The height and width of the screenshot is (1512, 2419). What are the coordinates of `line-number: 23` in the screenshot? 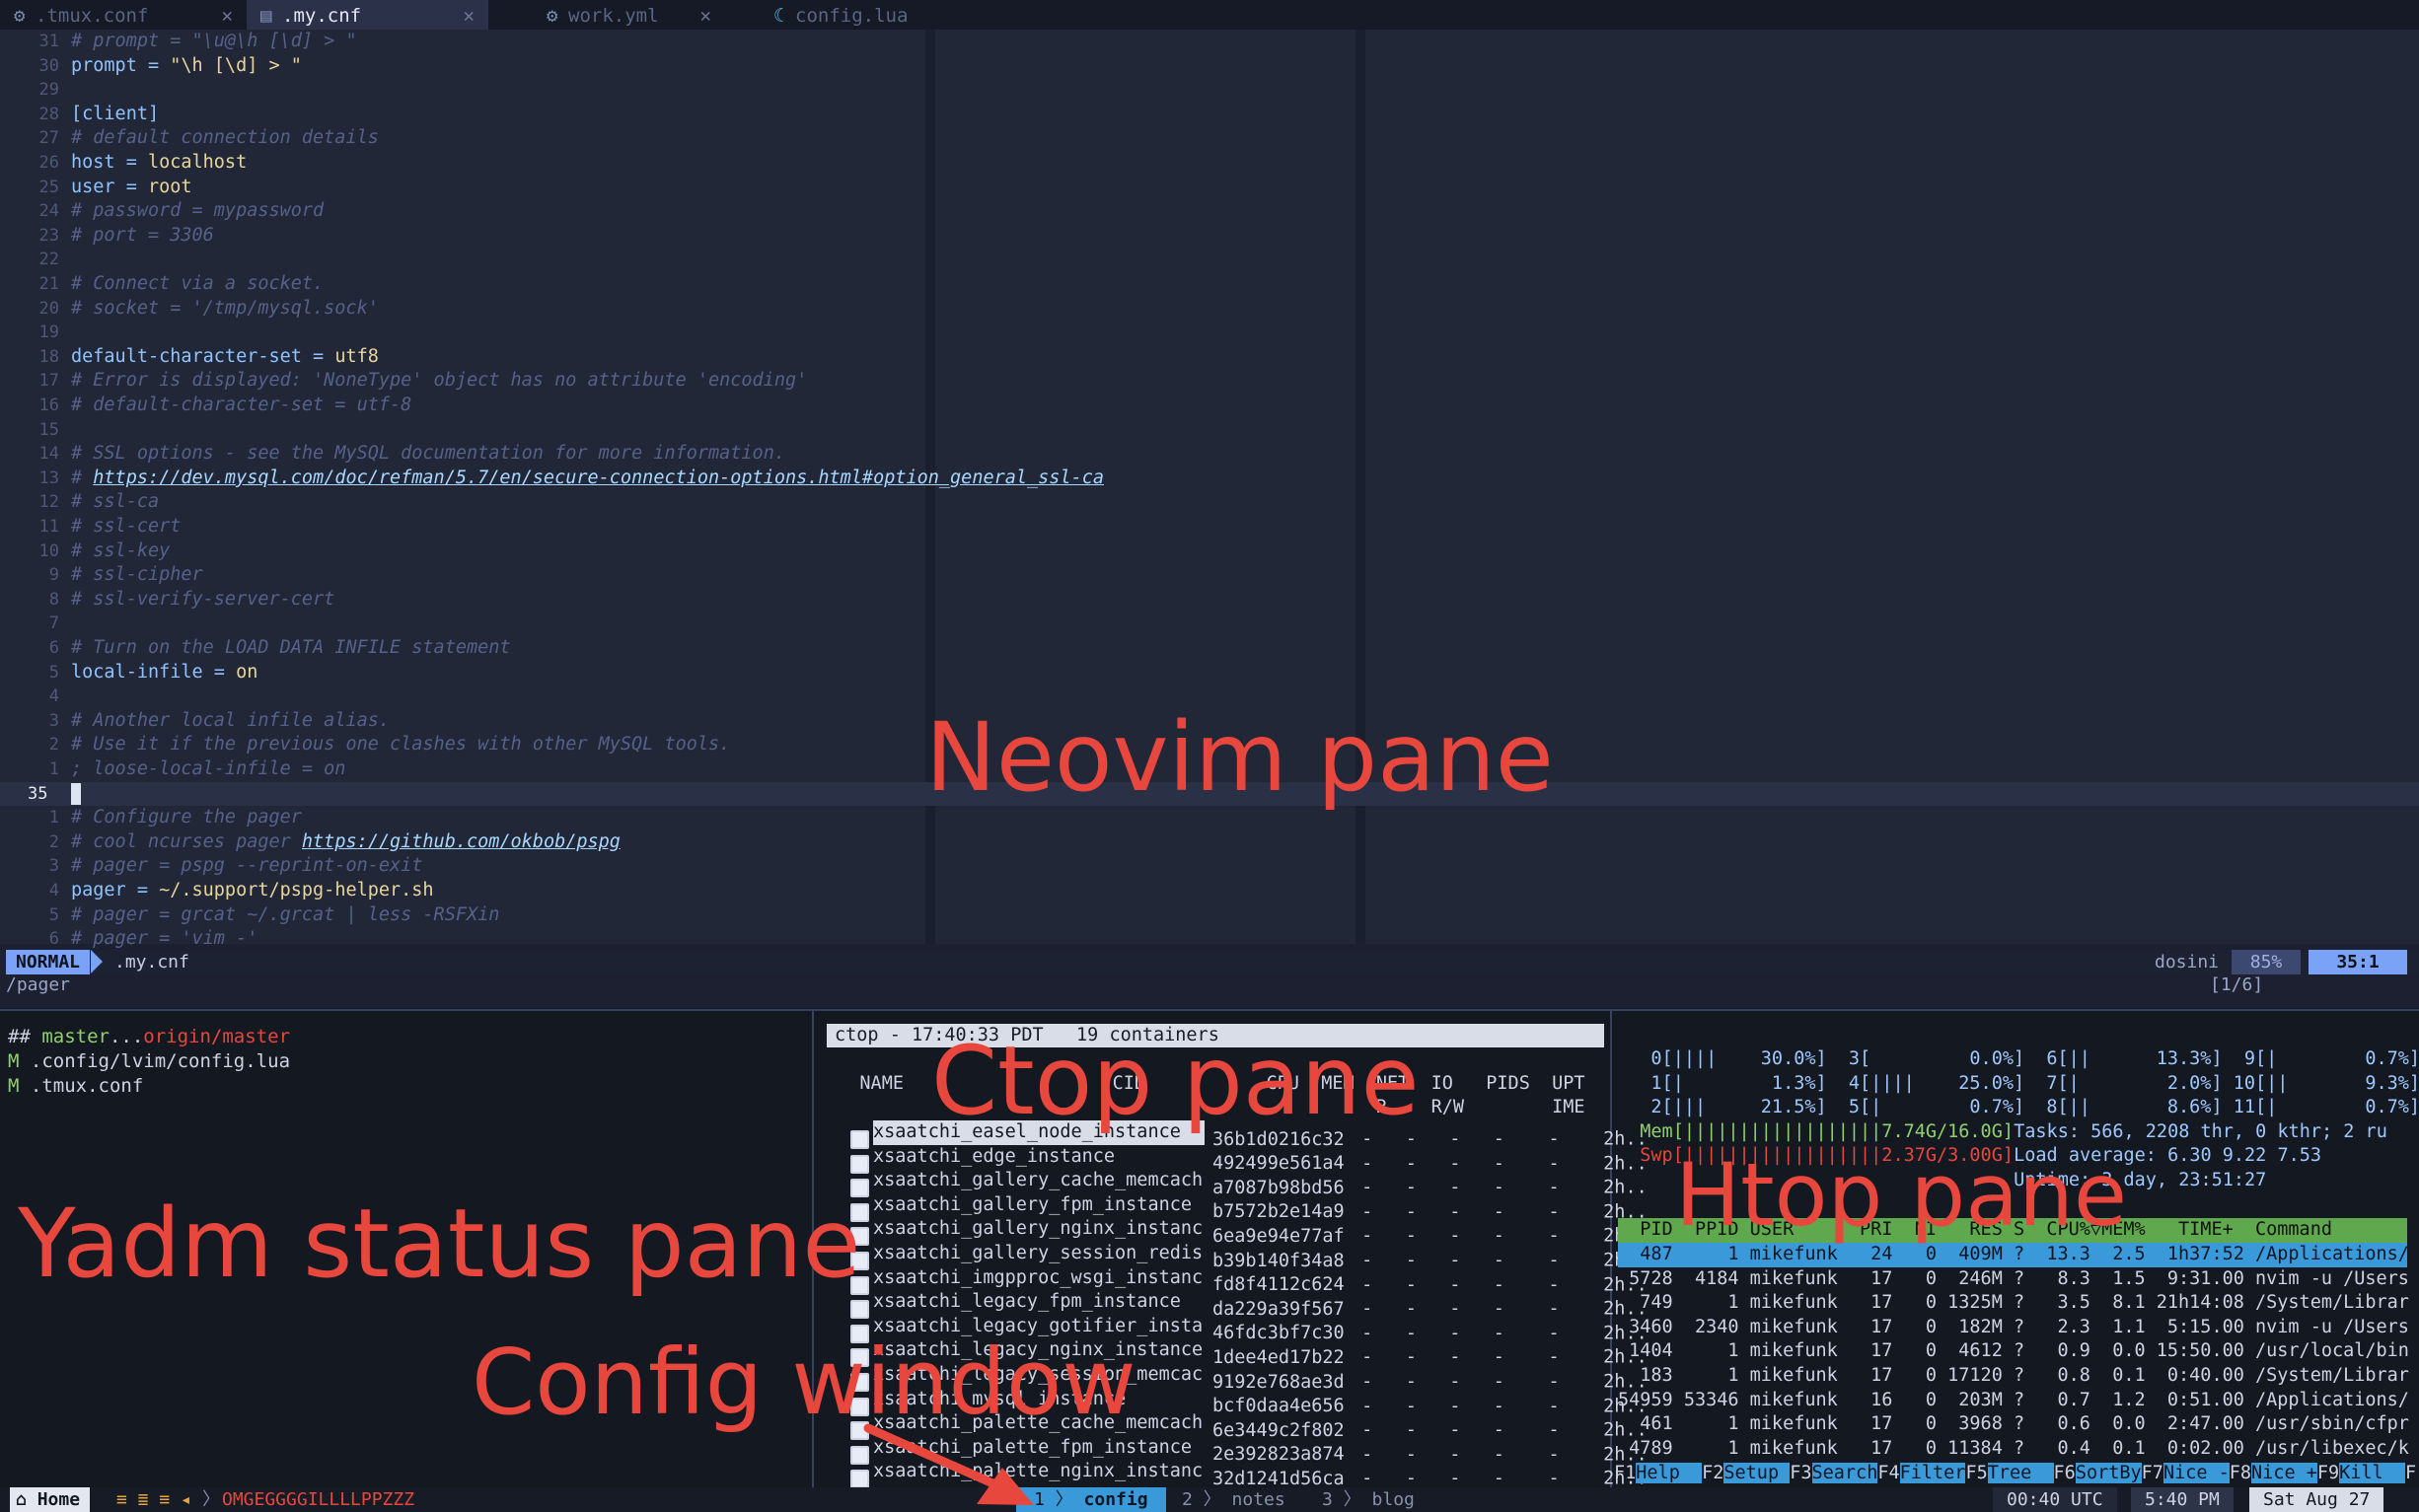 It's located at (48, 235).